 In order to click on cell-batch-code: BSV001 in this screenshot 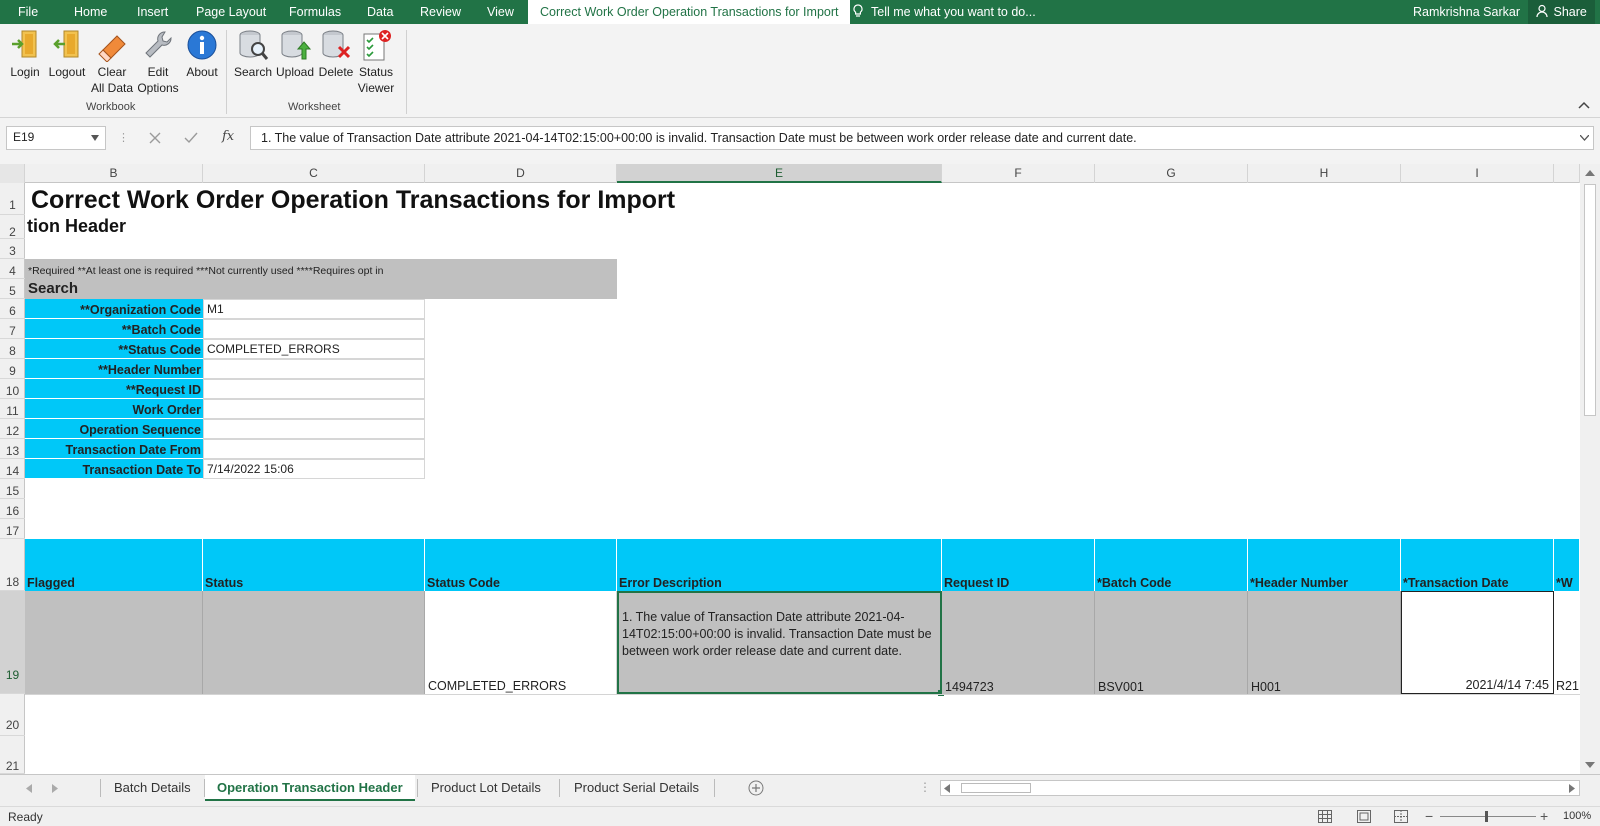, I will do `click(1171, 642)`.